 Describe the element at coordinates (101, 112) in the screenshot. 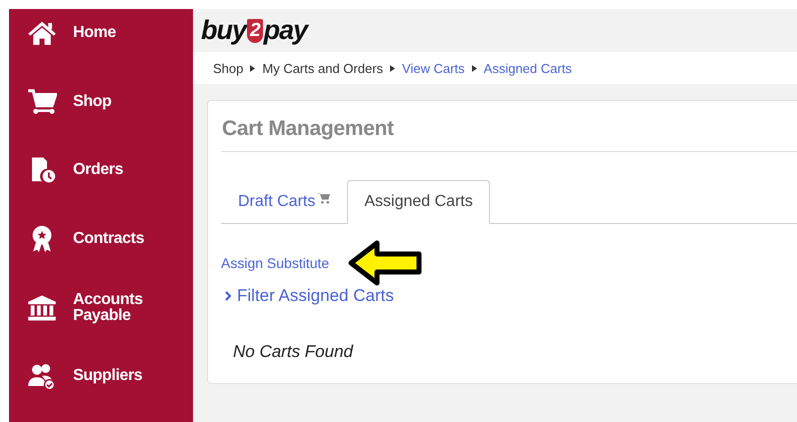

I see `nav-item: Shop` at that location.